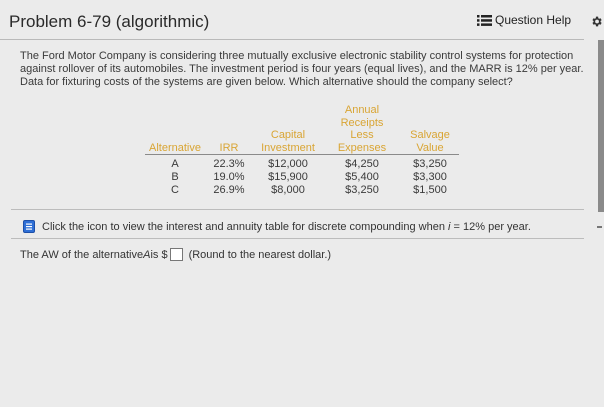  I want to click on header-capital-line-2: Investment, so click(288, 147).